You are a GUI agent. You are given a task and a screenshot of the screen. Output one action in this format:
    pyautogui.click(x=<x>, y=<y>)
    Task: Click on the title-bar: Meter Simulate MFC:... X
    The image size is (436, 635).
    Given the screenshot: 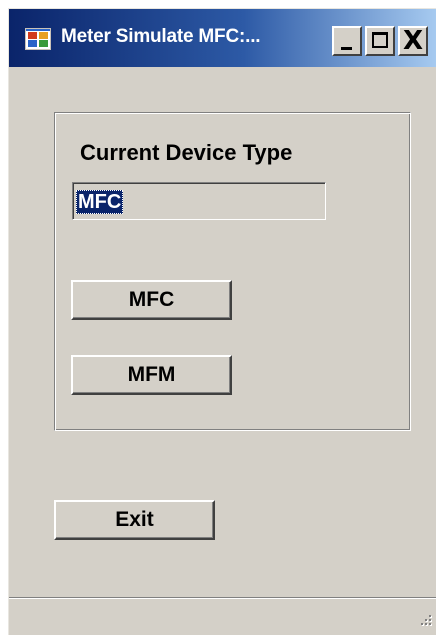 What is the action you would take?
    pyautogui.click(x=222, y=38)
    